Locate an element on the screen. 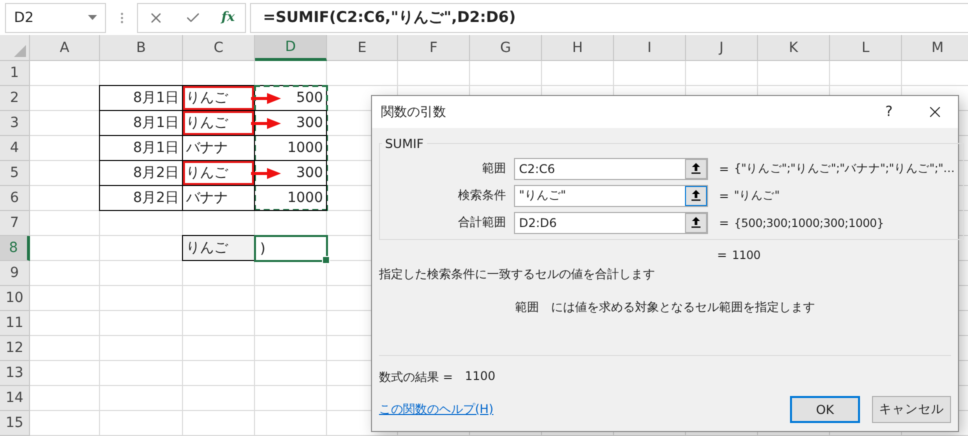 The height and width of the screenshot is (436, 968). column-header: L is located at coordinates (866, 48).